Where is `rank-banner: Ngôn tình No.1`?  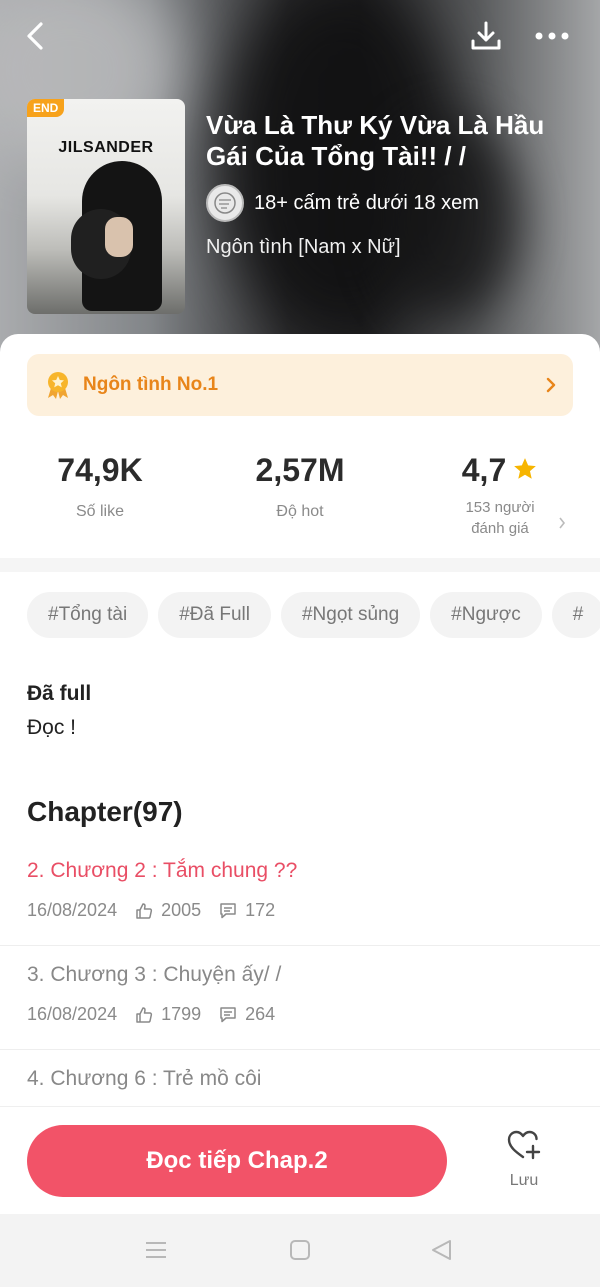
rank-banner: Ngôn tình No.1 is located at coordinates (300, 385).